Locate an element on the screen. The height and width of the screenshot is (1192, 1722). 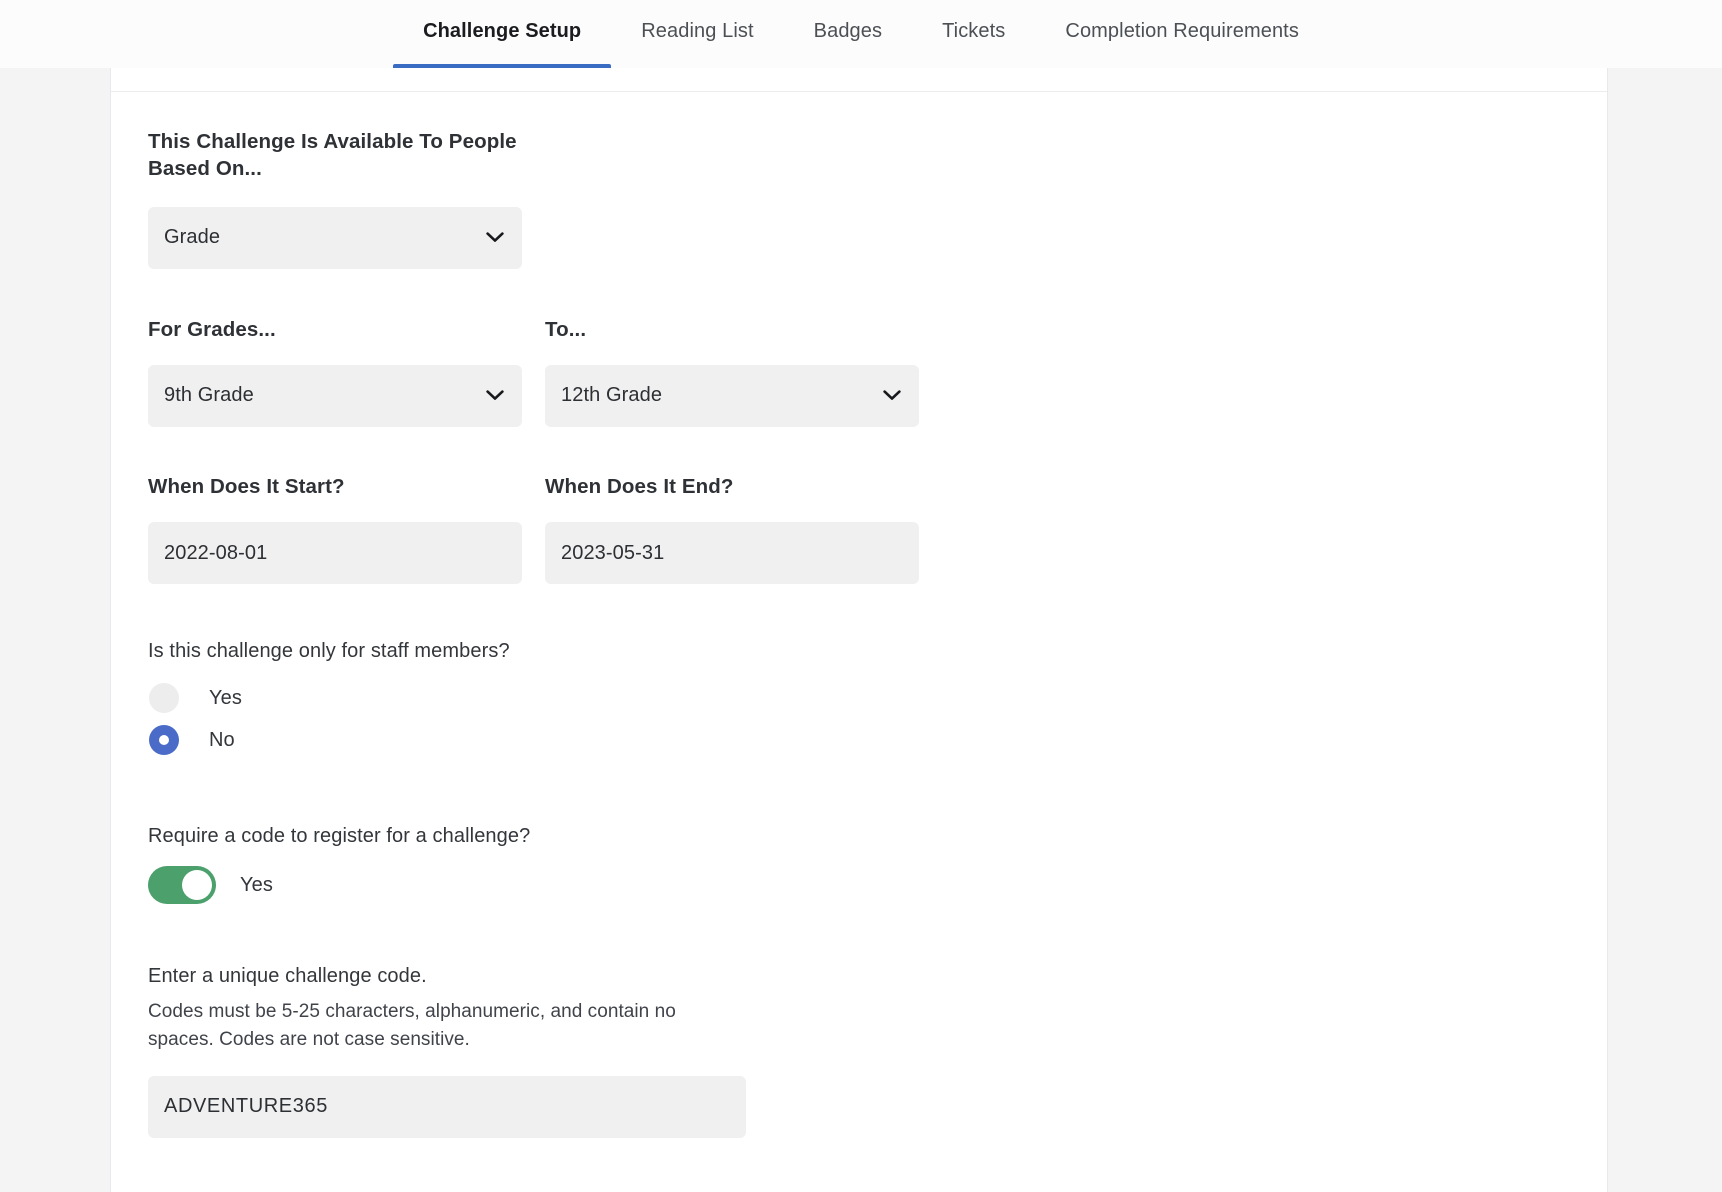
field-start-date: When Does It Start? 2022-08-01 is located at coordinates (335, 528).